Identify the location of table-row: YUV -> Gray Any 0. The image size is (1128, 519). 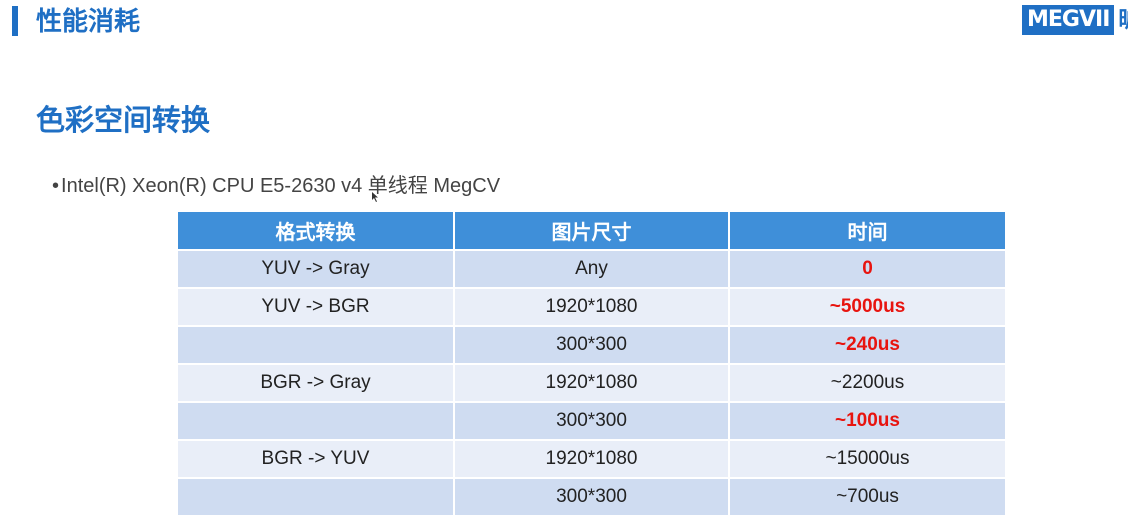
(591, 269).